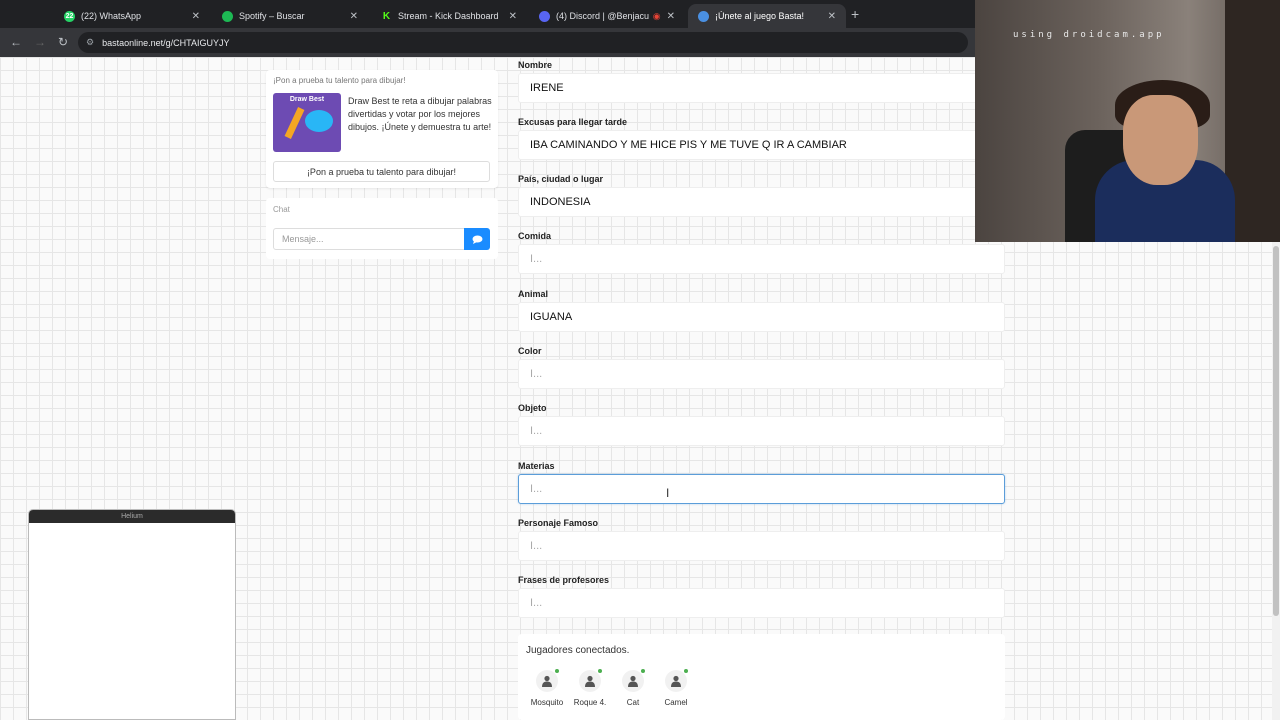 This screenshot has height=720, width=1280. What do you see at coordinates (1089, 35) in the screenshot?
I see `droidcam-watermark: using droidcam.app` at bounding box center [1089, 35].